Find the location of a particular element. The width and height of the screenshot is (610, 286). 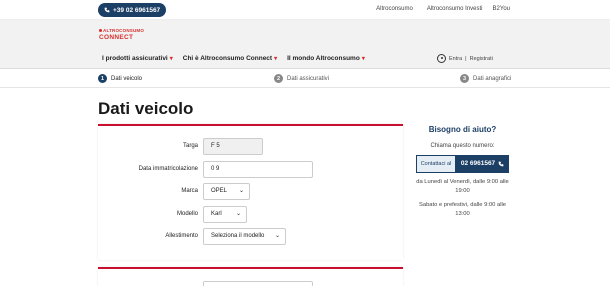

modello-value: Karl is located at coordinates (216, 214).